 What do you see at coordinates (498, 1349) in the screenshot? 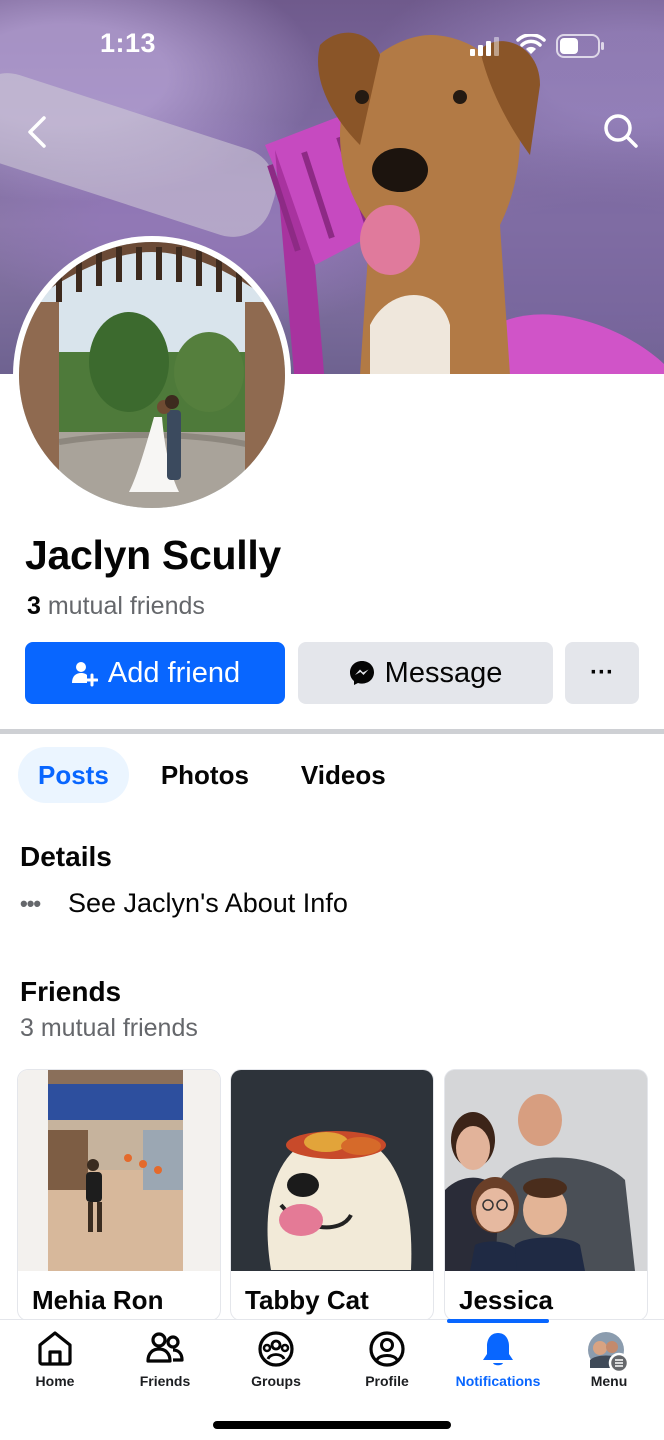
I see `bell-icon` at bounding box center [498, 1349].